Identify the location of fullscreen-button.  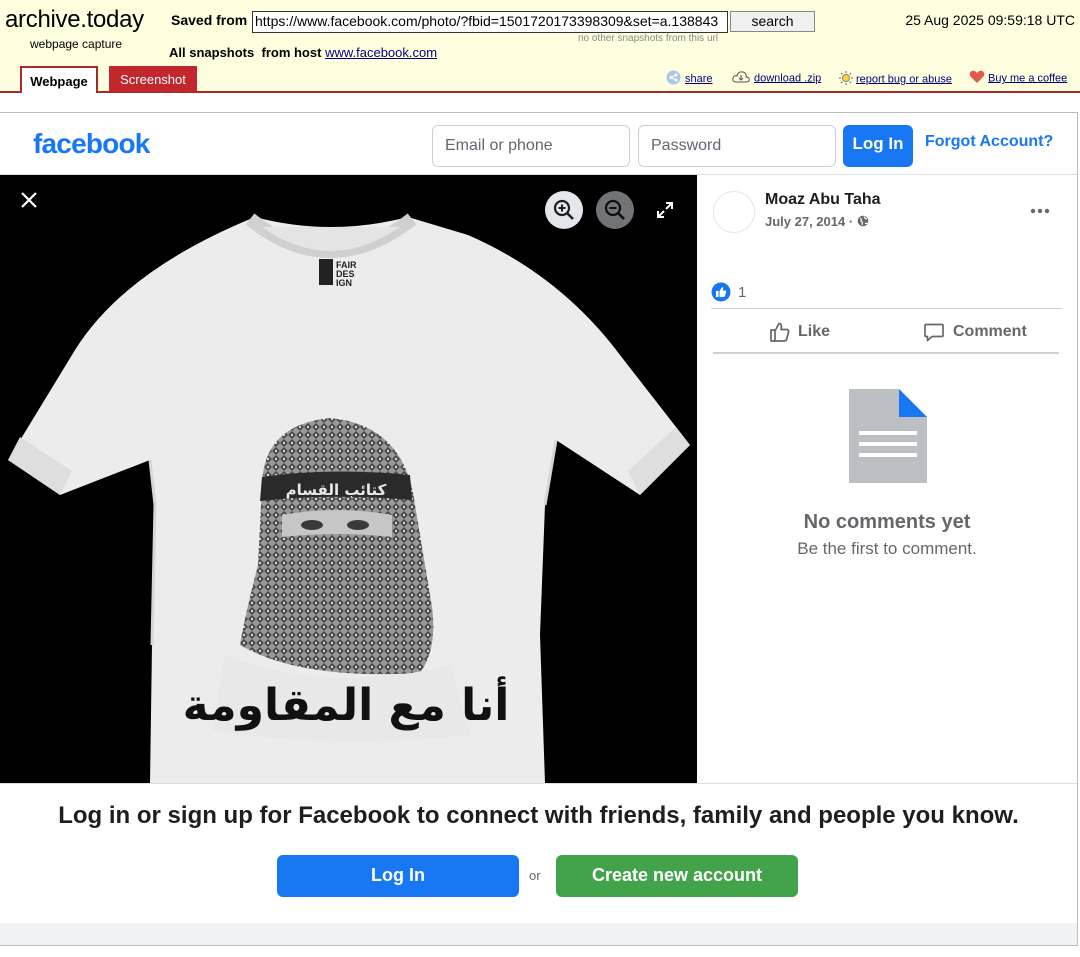
(665, 210).